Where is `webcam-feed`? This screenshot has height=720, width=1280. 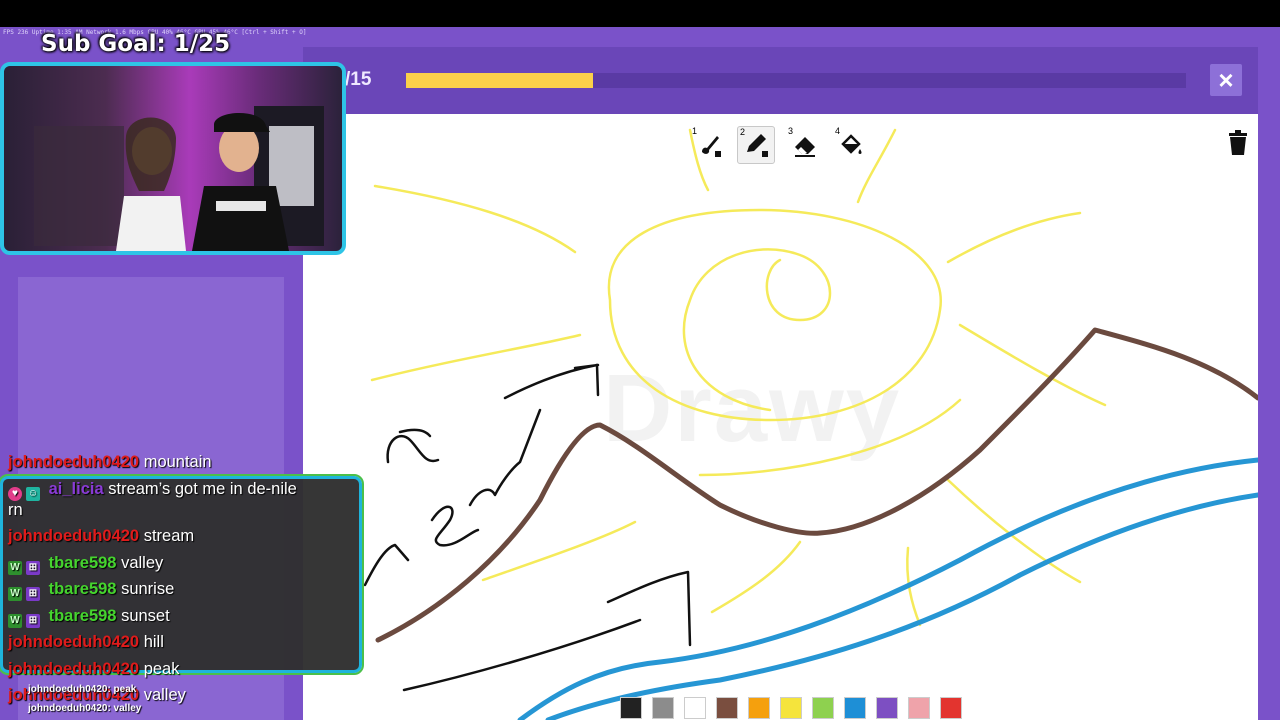
webcam-feed is located at coordinates (173, 158).